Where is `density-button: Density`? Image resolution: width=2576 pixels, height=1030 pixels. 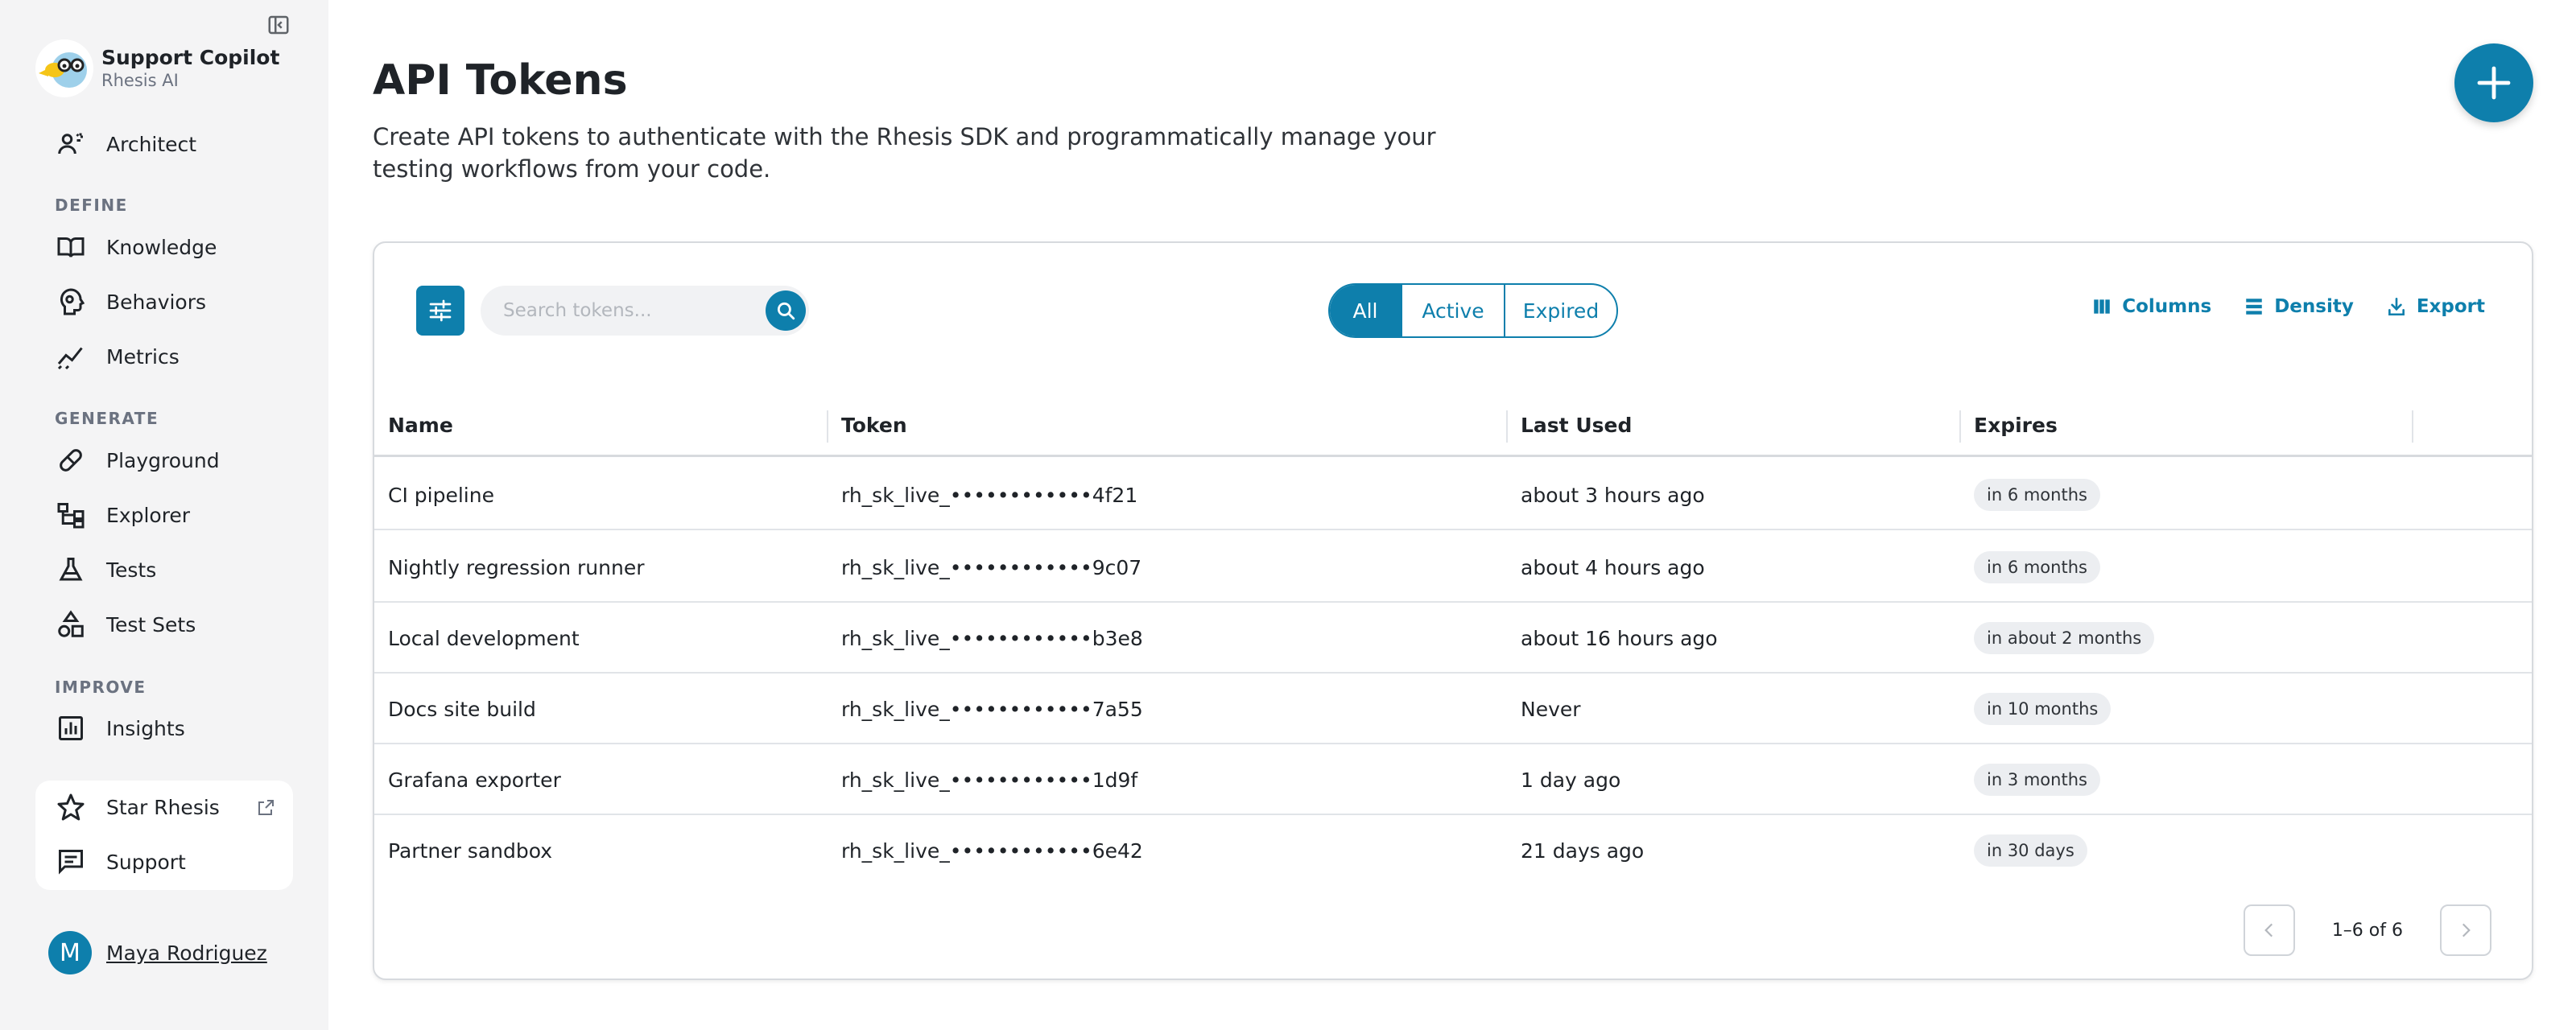
density-button: Density is located at coordinates (2299, 306).